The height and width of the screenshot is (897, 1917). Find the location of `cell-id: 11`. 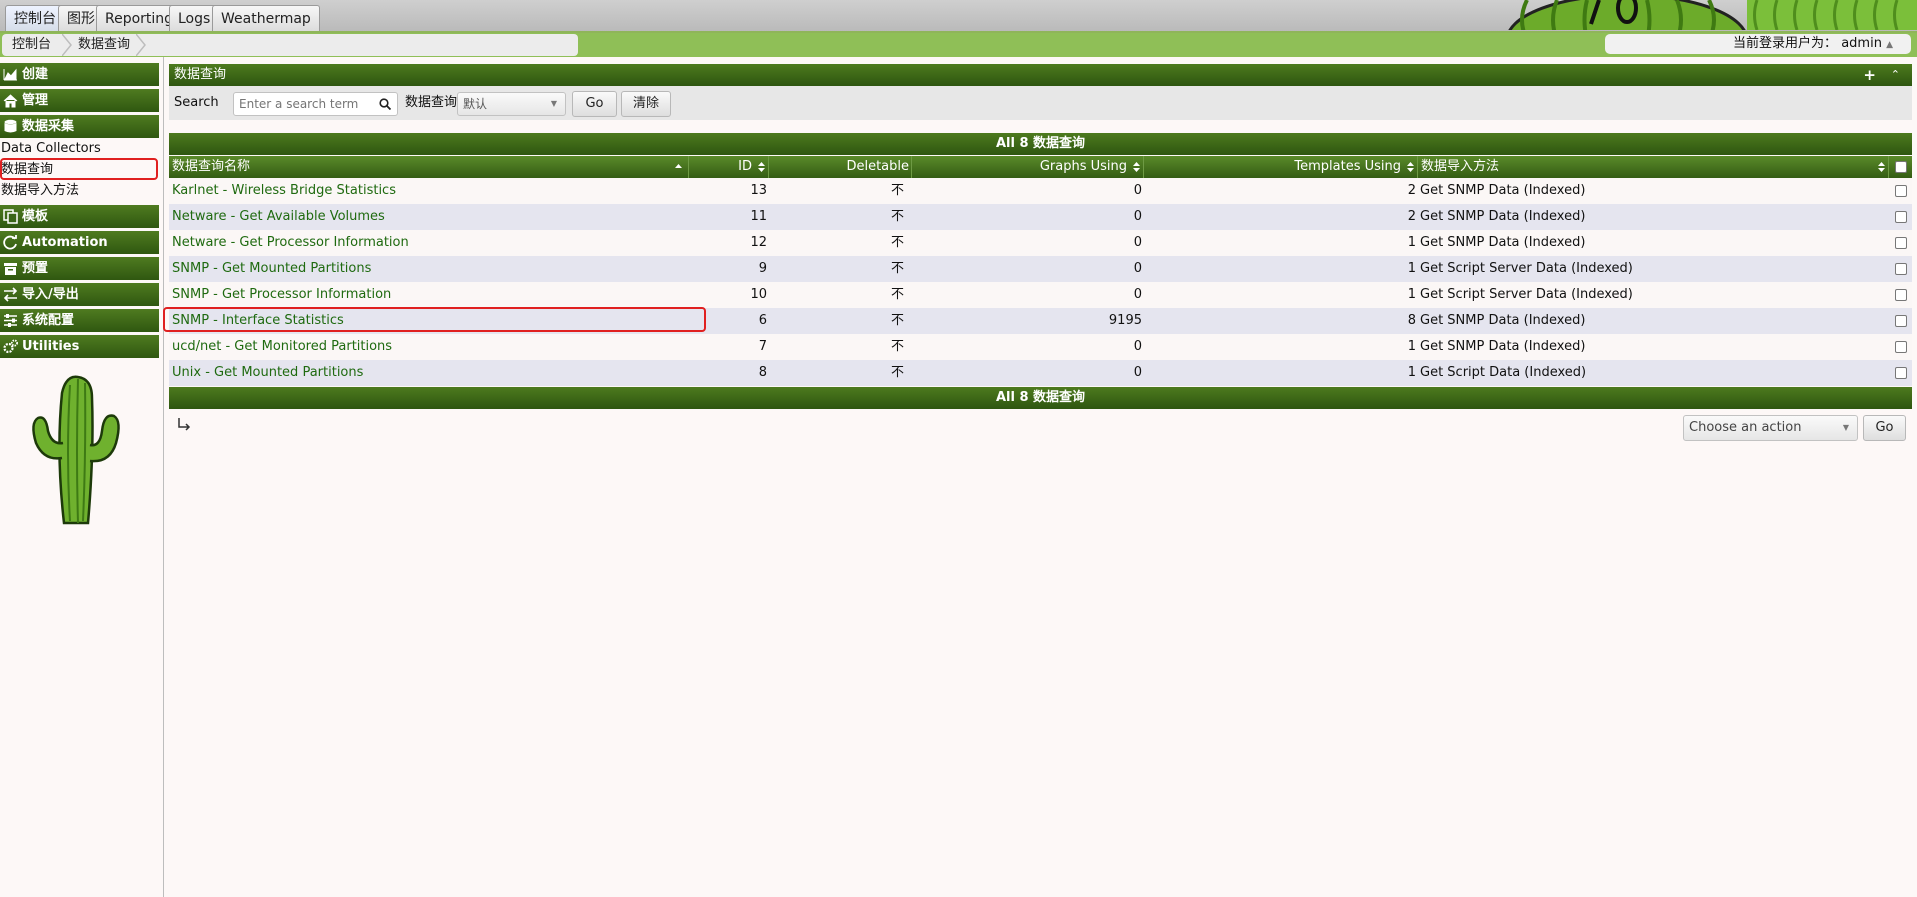

cell-id: 11 is located at coordinates (758, 216).